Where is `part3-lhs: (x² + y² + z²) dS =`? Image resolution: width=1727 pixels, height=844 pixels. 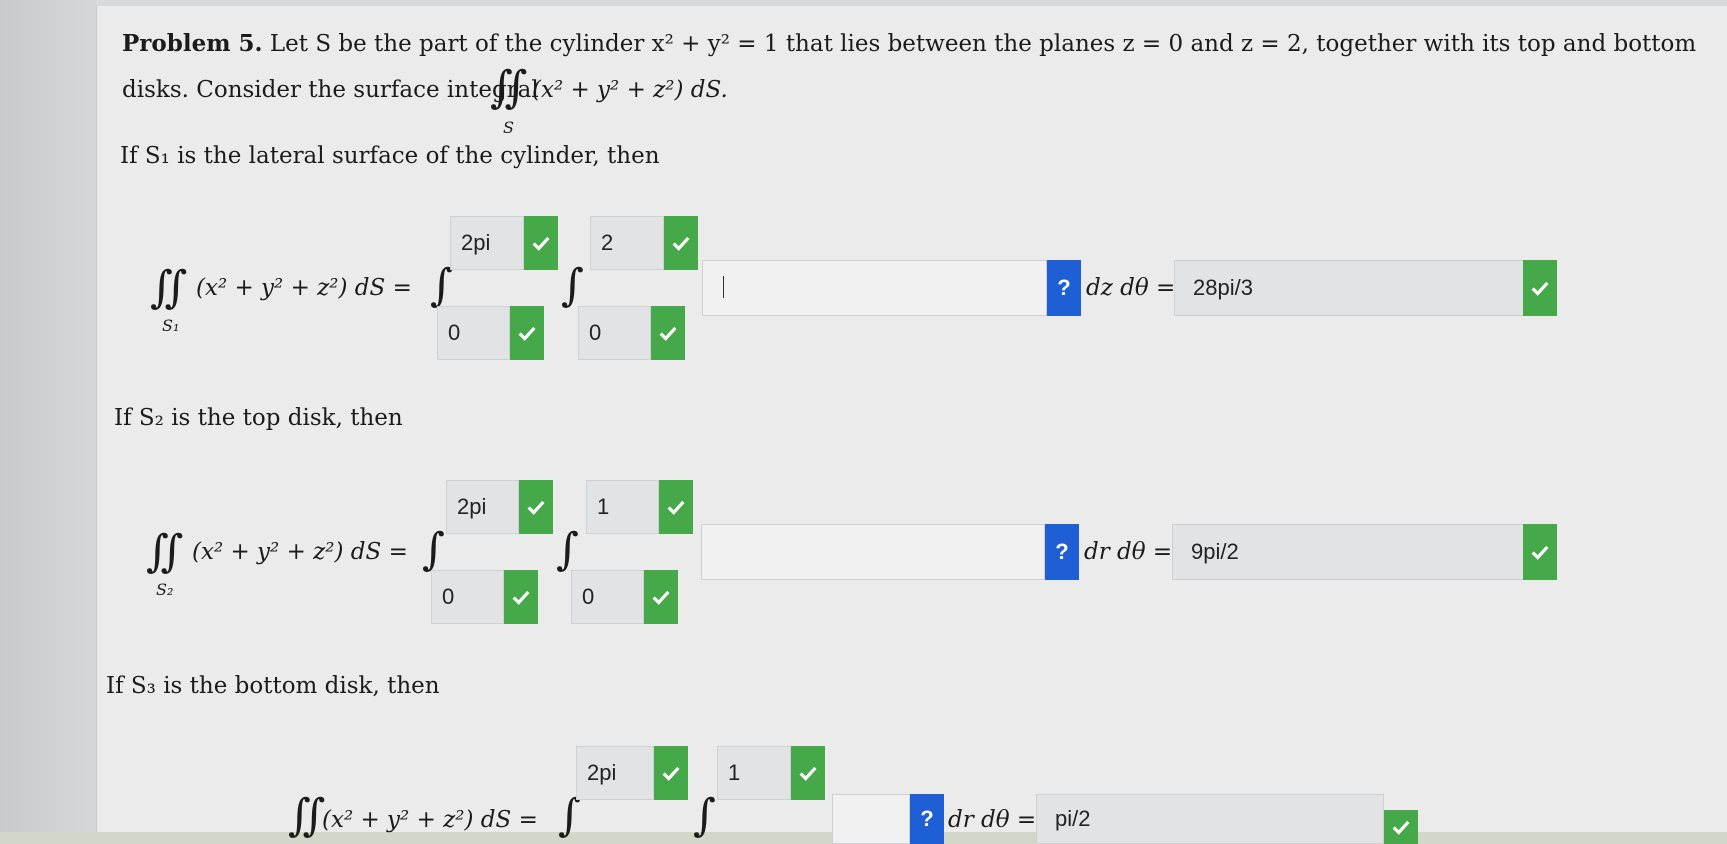
part3-lhs: (x² + y² + z²) dS = is located at coordinates (430, 820).